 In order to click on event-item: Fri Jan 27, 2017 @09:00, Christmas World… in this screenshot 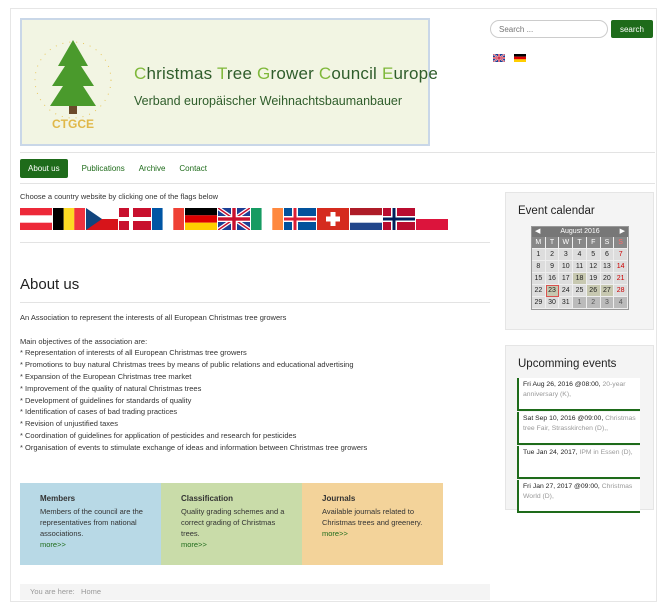, I will do `click(578, 496)`.